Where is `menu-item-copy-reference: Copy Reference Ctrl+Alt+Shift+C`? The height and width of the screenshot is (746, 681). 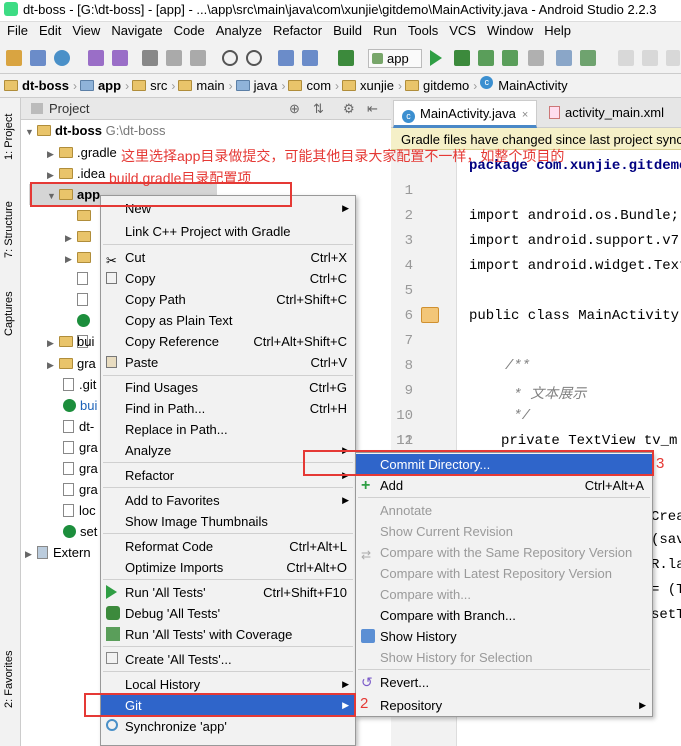
menu-item-copy-reference: Copy Reference Ctrl+Alt+Shift+C is located at coordinates (228, 341).